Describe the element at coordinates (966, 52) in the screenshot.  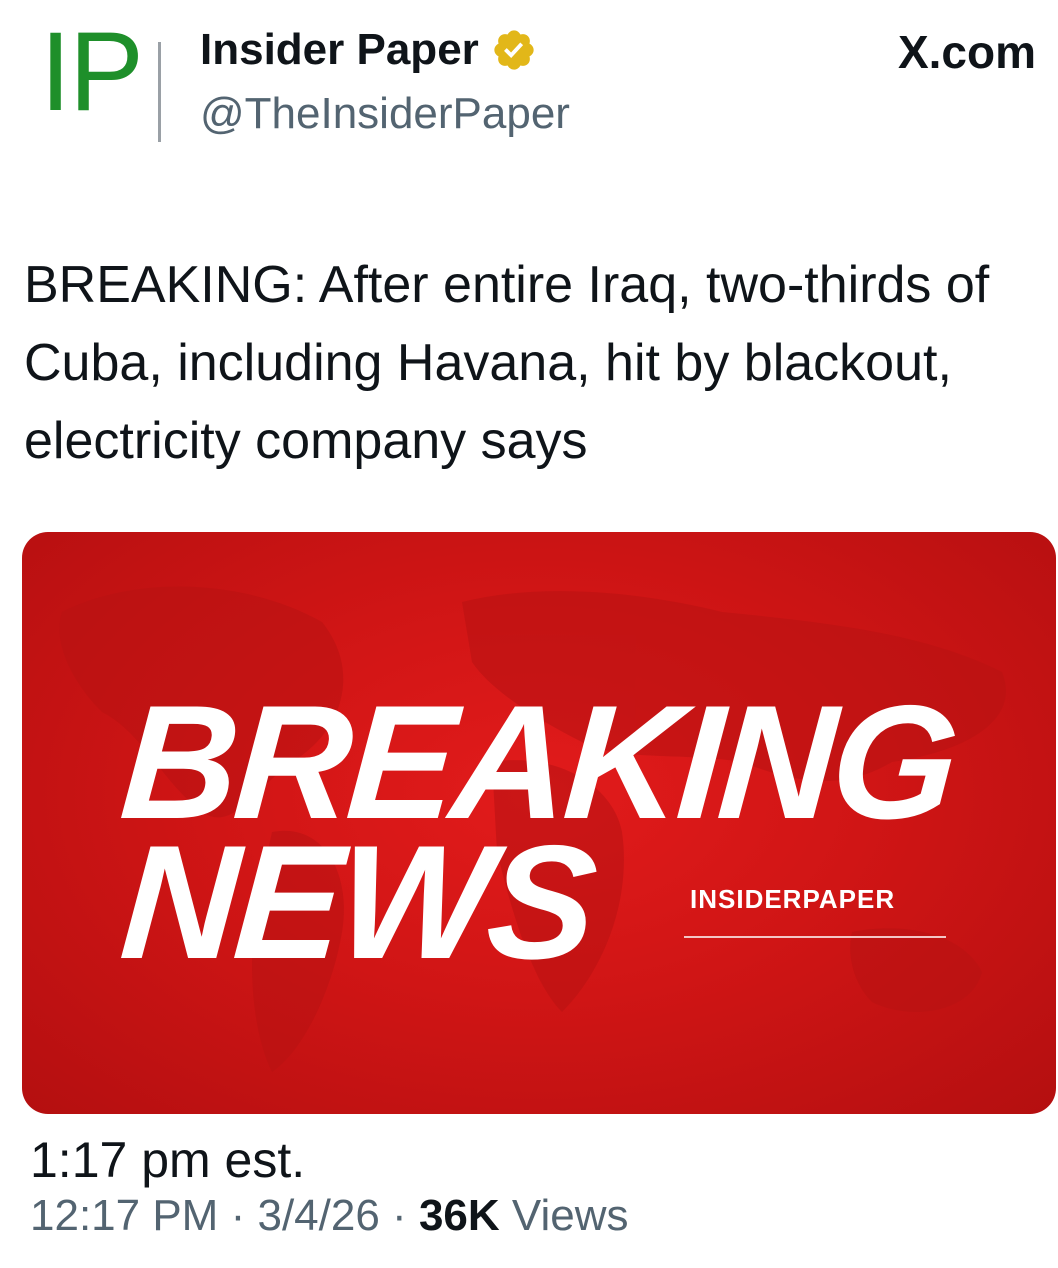
I see `site-label: X.com` at that location.